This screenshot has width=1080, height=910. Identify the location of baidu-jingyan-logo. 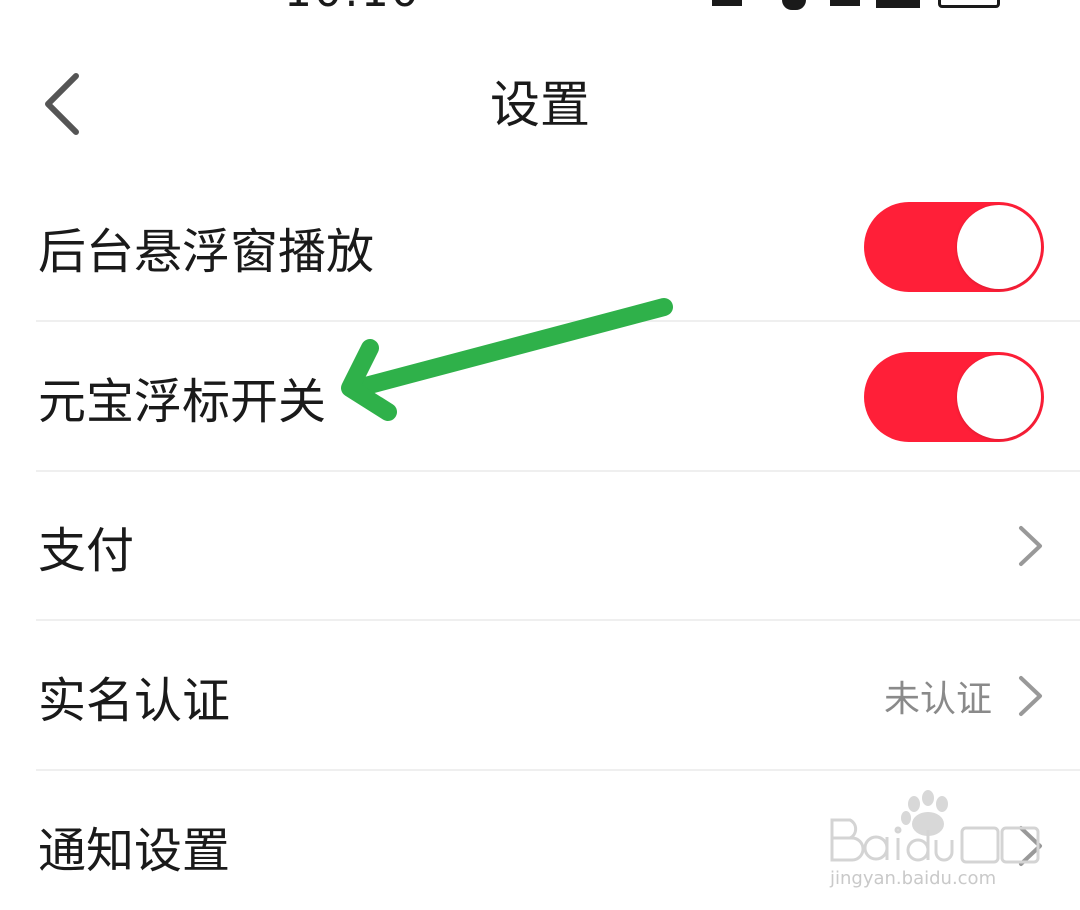
(935, 827).